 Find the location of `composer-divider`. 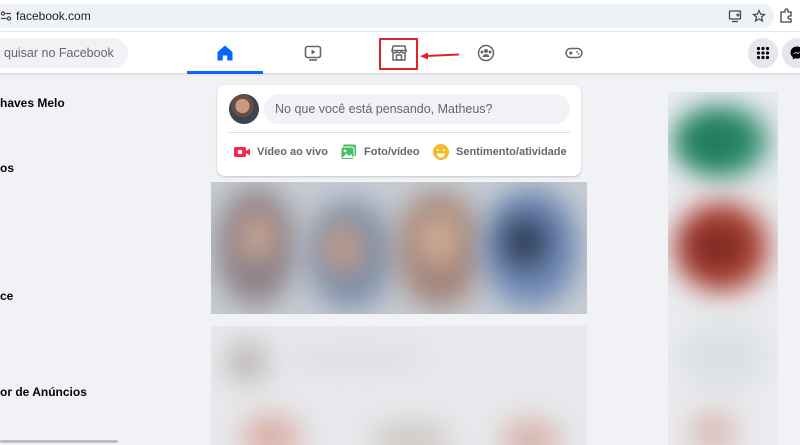

composer-divider is located at coordinates (399, 132).